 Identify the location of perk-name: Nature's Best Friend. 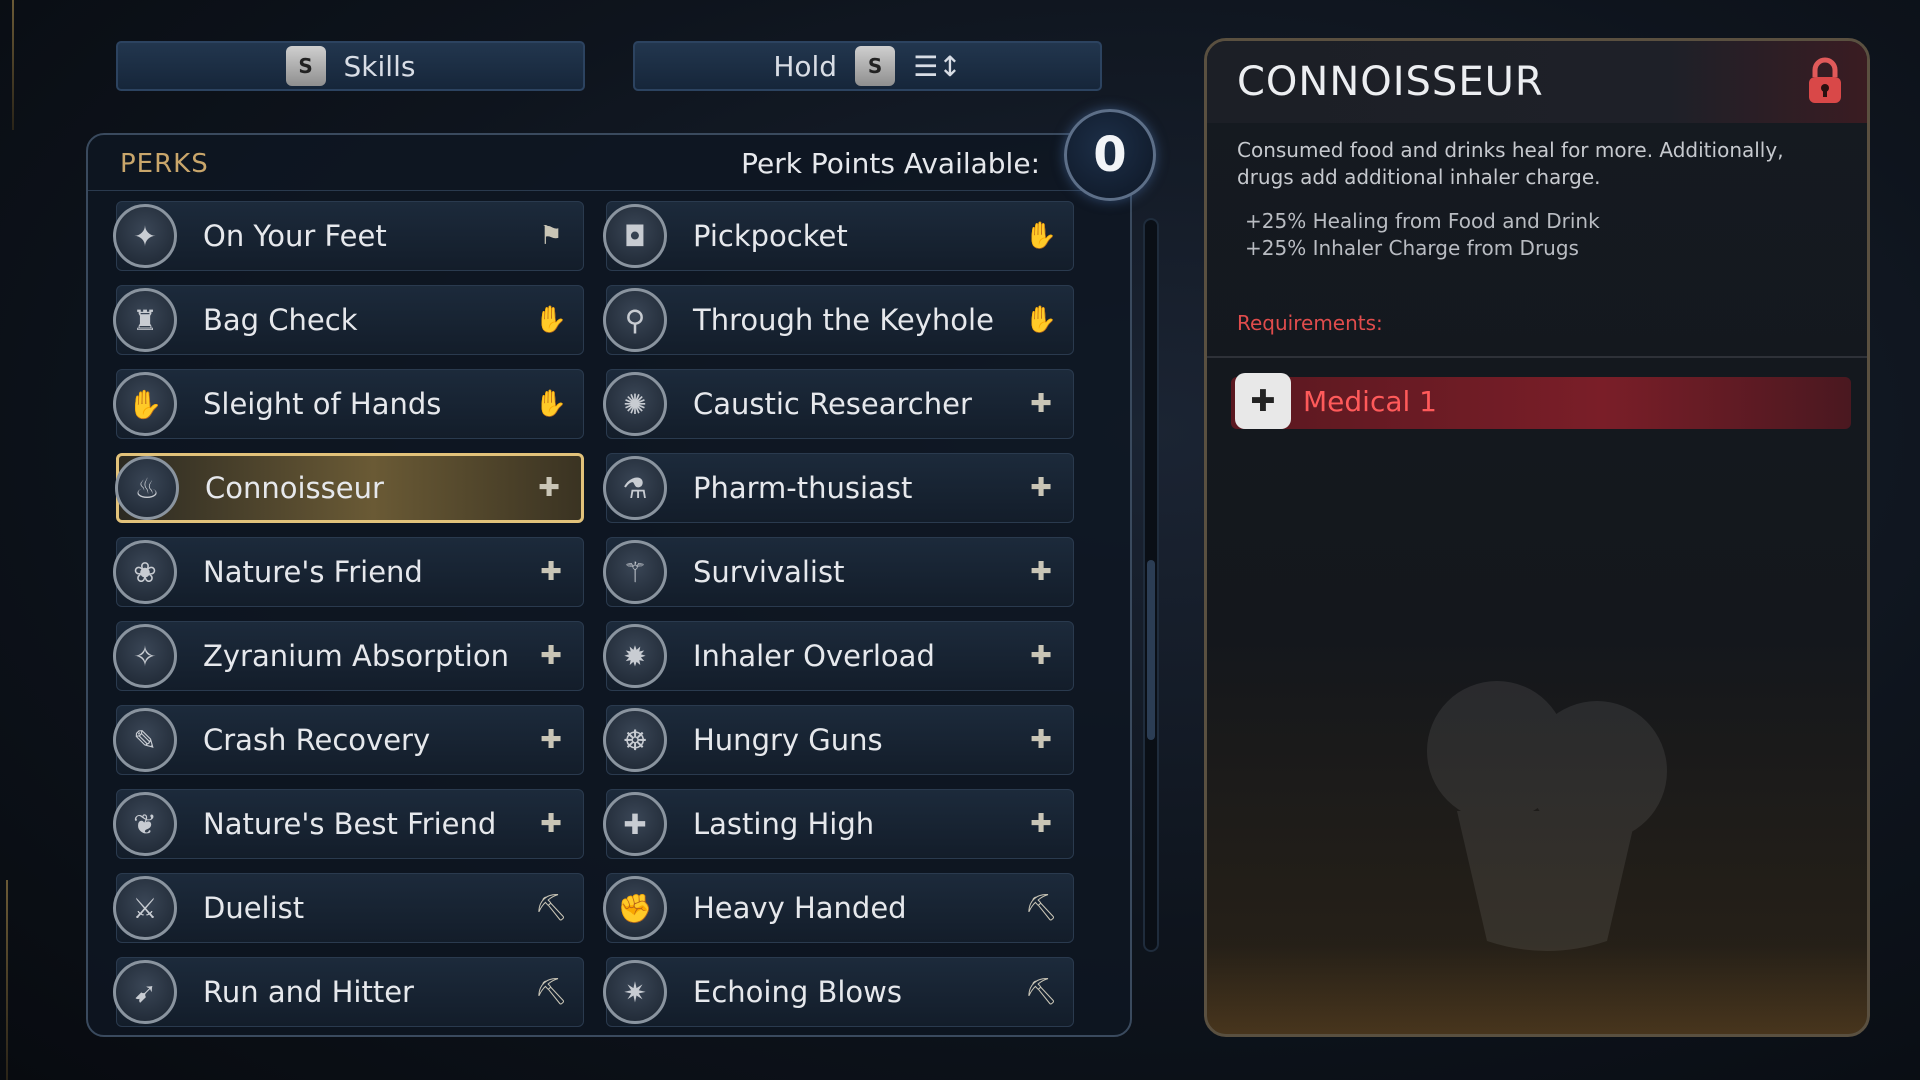
(350, 824).